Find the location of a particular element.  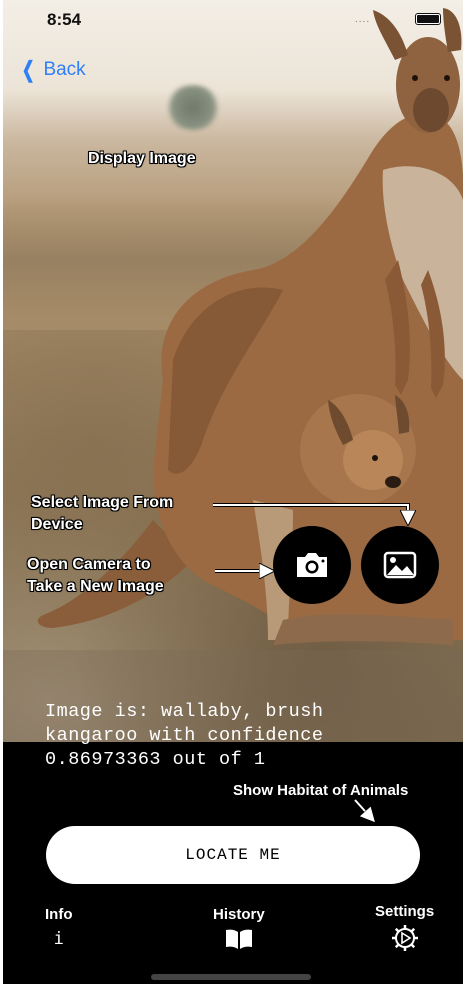

open-camera-button is located at coordinates (312, 565).